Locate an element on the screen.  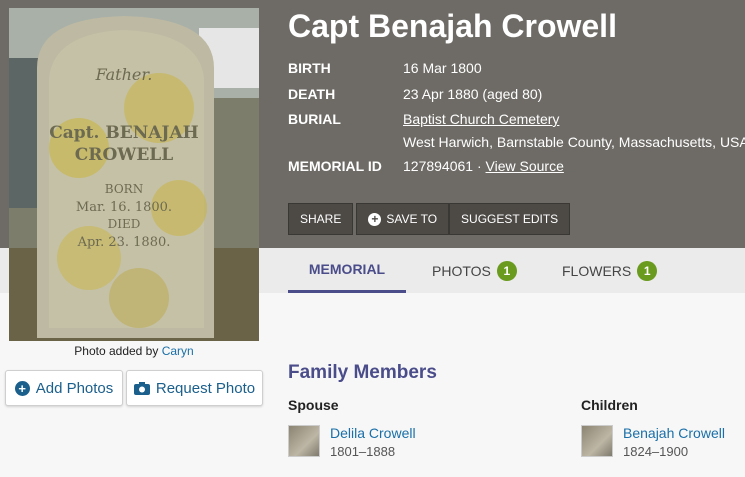
headstone-line-4: BORN is located at coordinates (124, 189).